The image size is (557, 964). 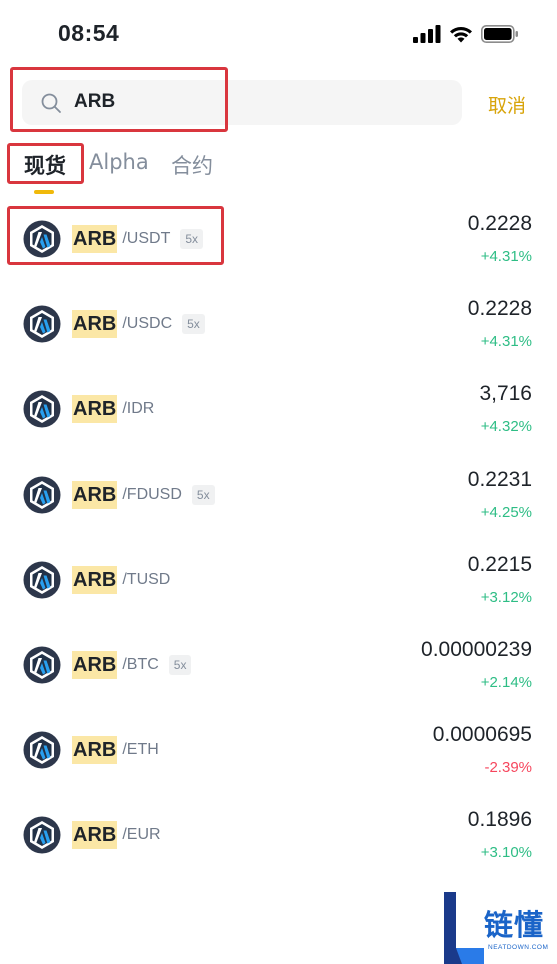 What do you see at coordinates (146, 579) in the screenshot?
I see `quote-asset: /TUSD` at bounding box center [146, 579].